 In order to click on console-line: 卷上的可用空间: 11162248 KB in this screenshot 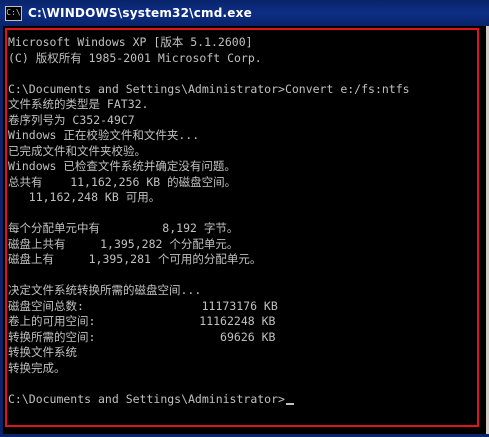, I will do `click(142, 321)`.